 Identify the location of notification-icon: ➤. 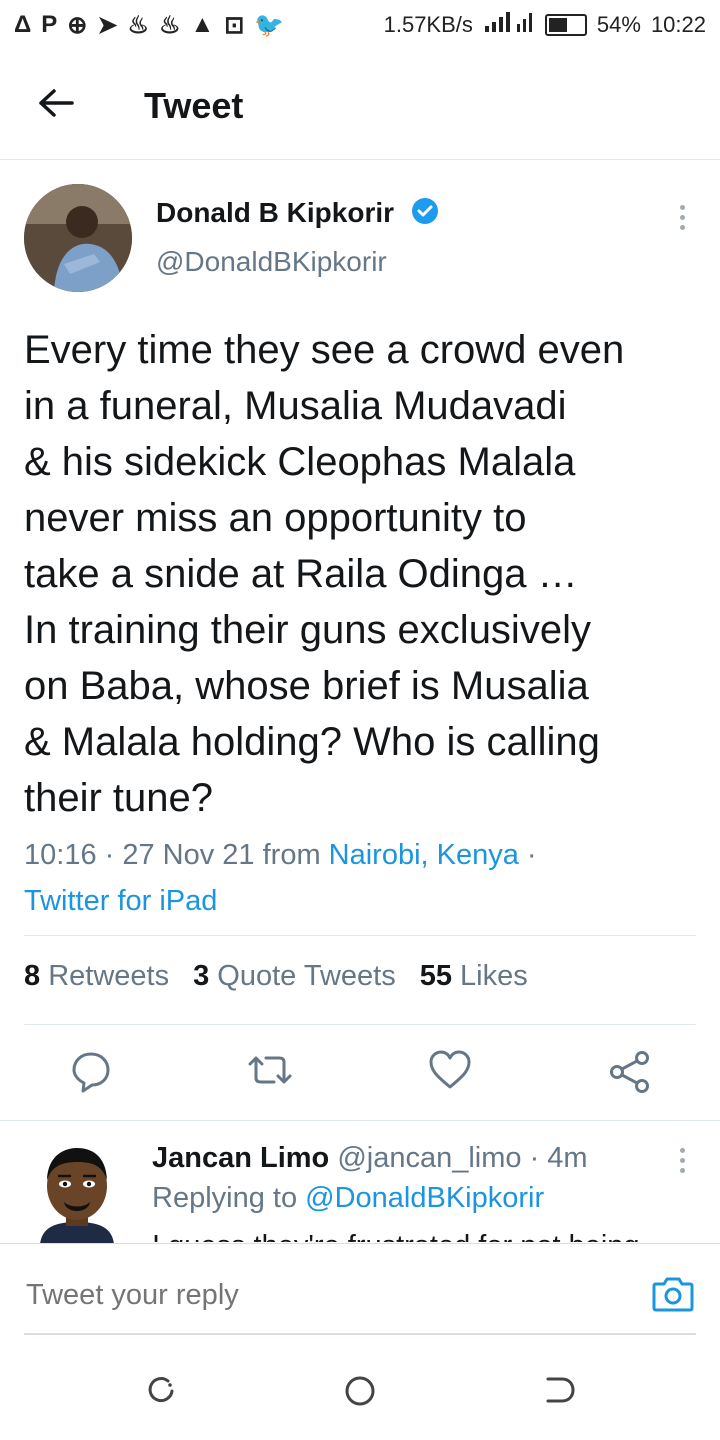
(107, 25).